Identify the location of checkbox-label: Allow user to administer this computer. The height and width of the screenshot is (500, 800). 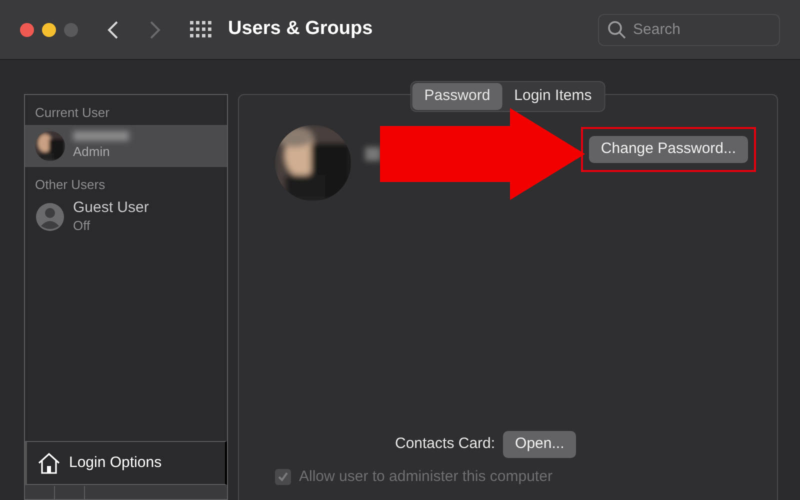
(425, 476).